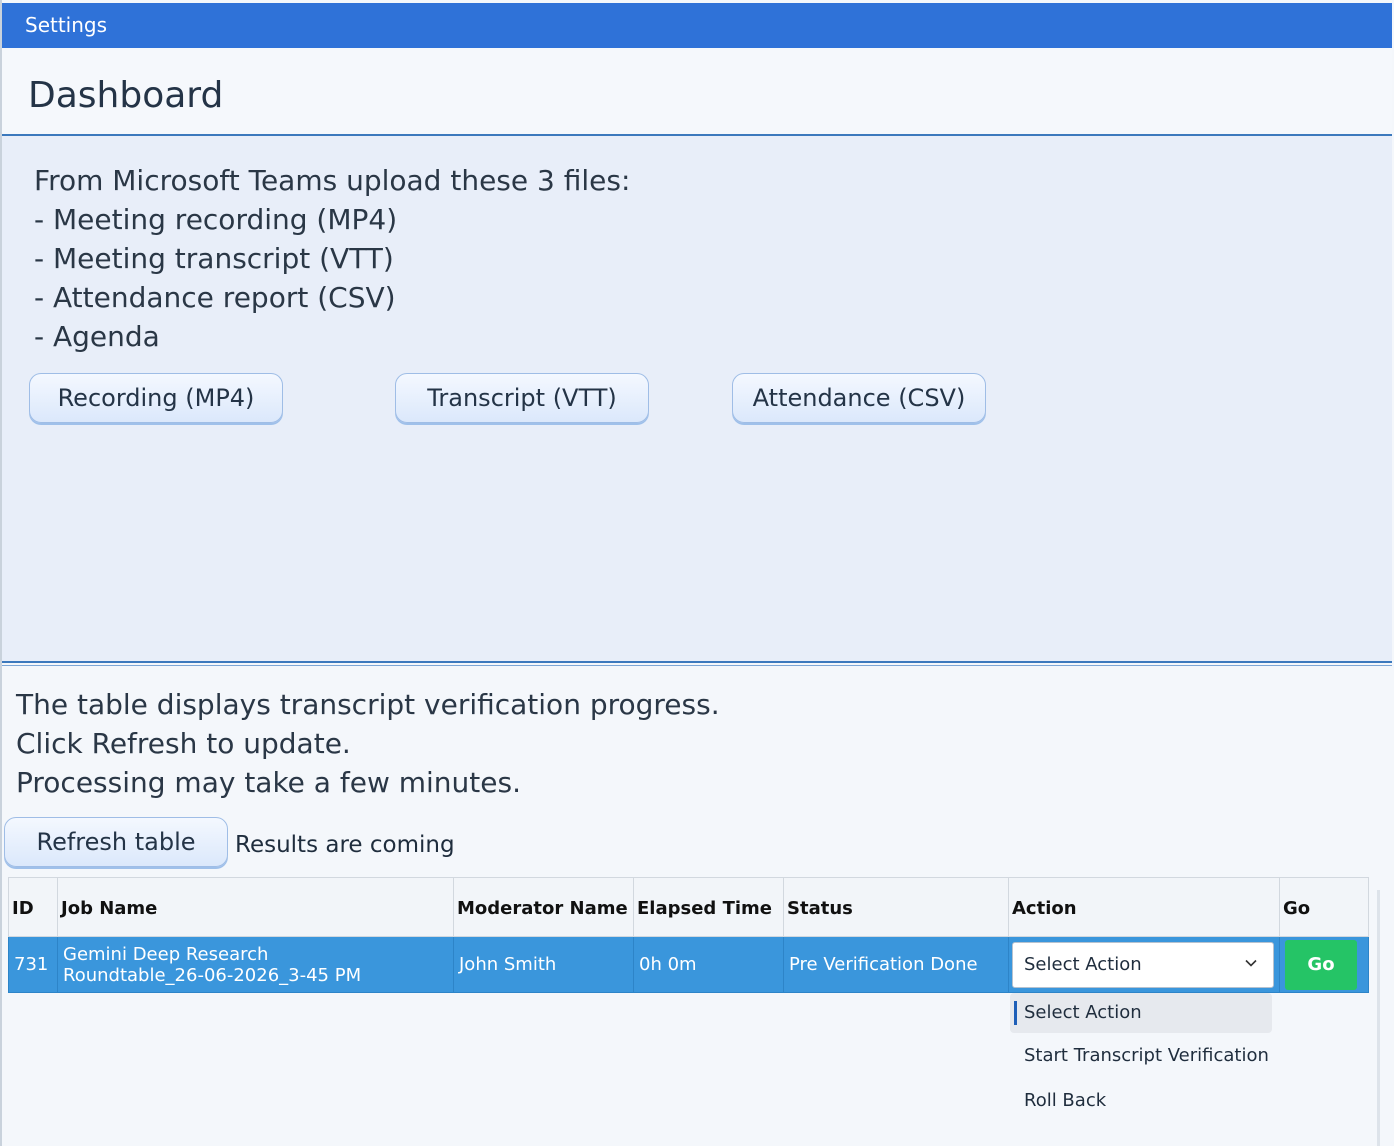 This screenshot has height=1146, width=1394. What do you see at coordinates (708, 964) in the screenshot?
I see `cell-elapsed: 0h 0m` at bounding box center [708, 964].